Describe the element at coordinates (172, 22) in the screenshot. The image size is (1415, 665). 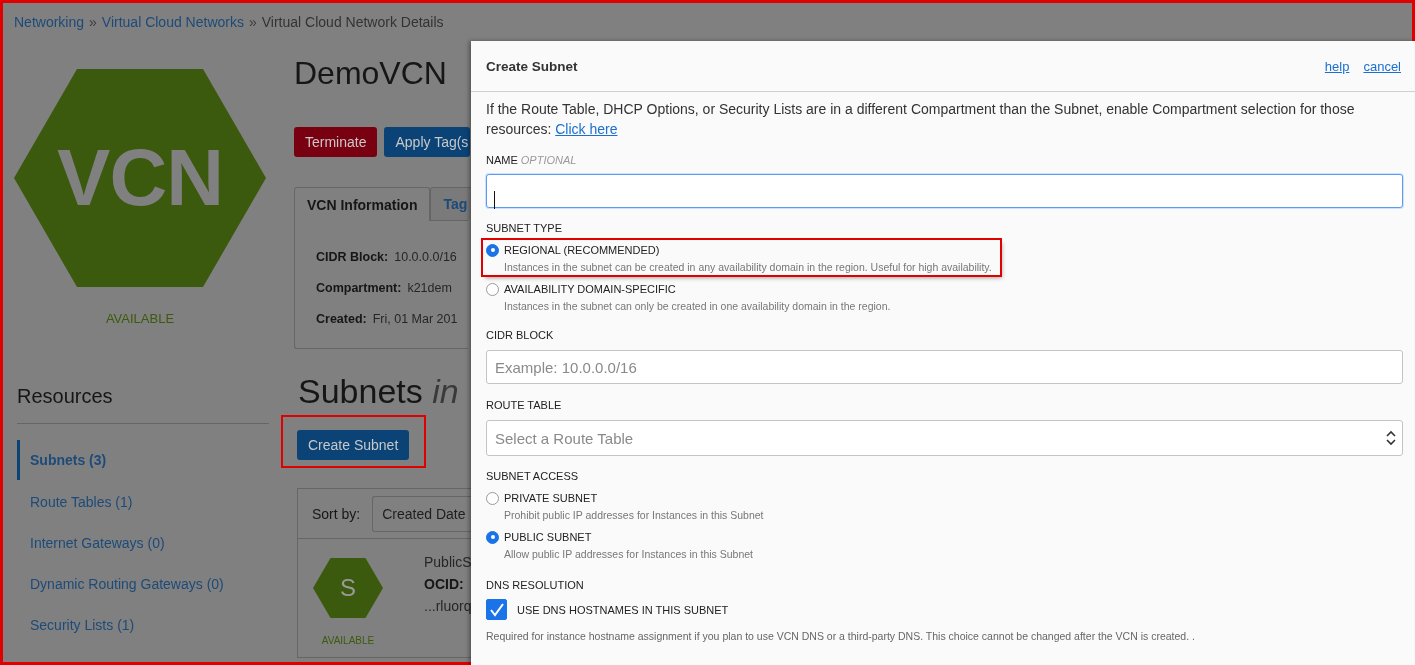
I see `breadcrumb-link: Virtual Cloud Networks` at that location.